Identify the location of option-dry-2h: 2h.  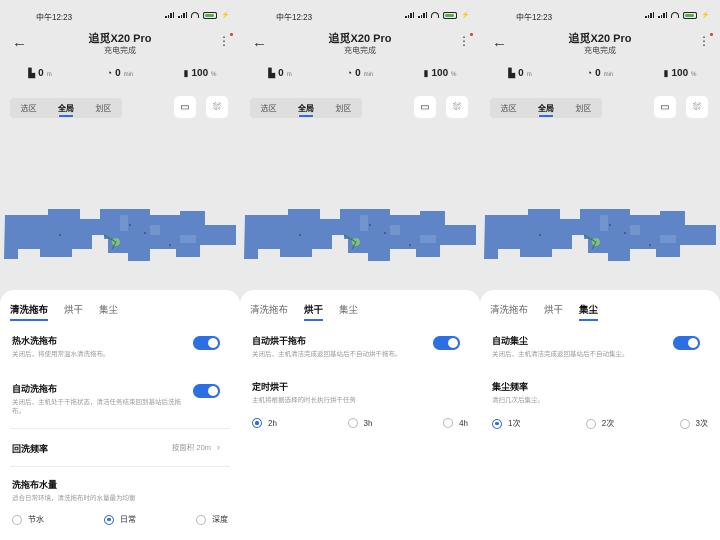
(264, 423).